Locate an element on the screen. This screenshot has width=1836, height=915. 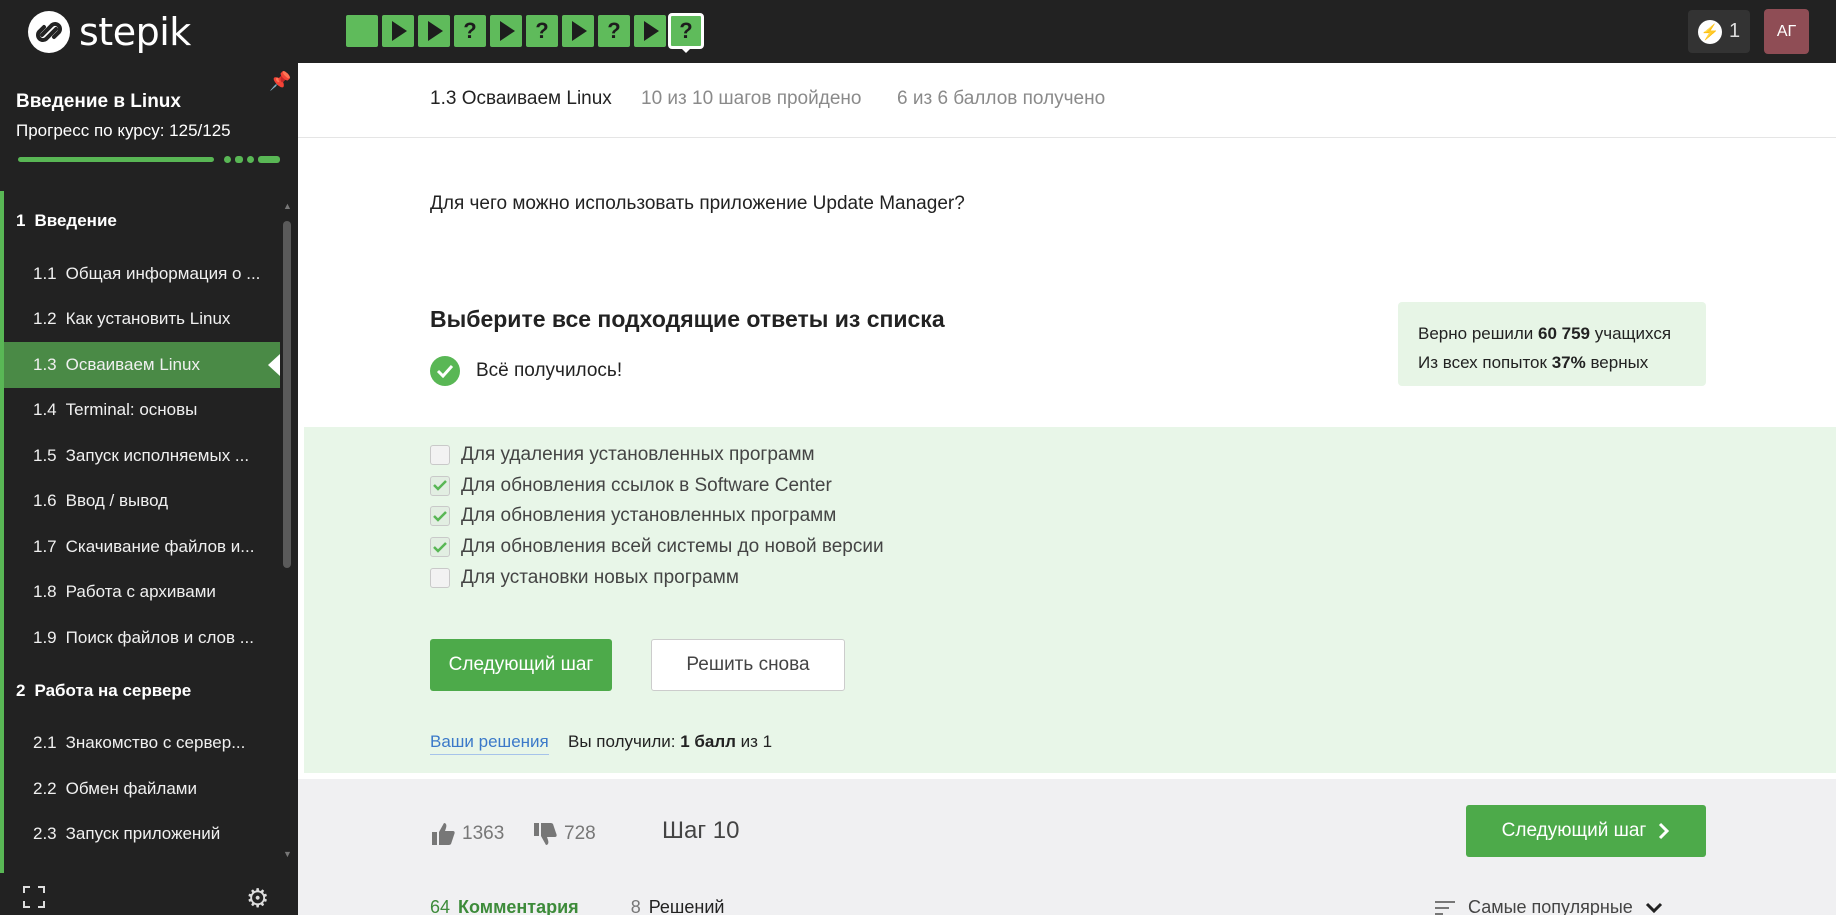
dislike-button: 728 is located at coordinates (564, 834).